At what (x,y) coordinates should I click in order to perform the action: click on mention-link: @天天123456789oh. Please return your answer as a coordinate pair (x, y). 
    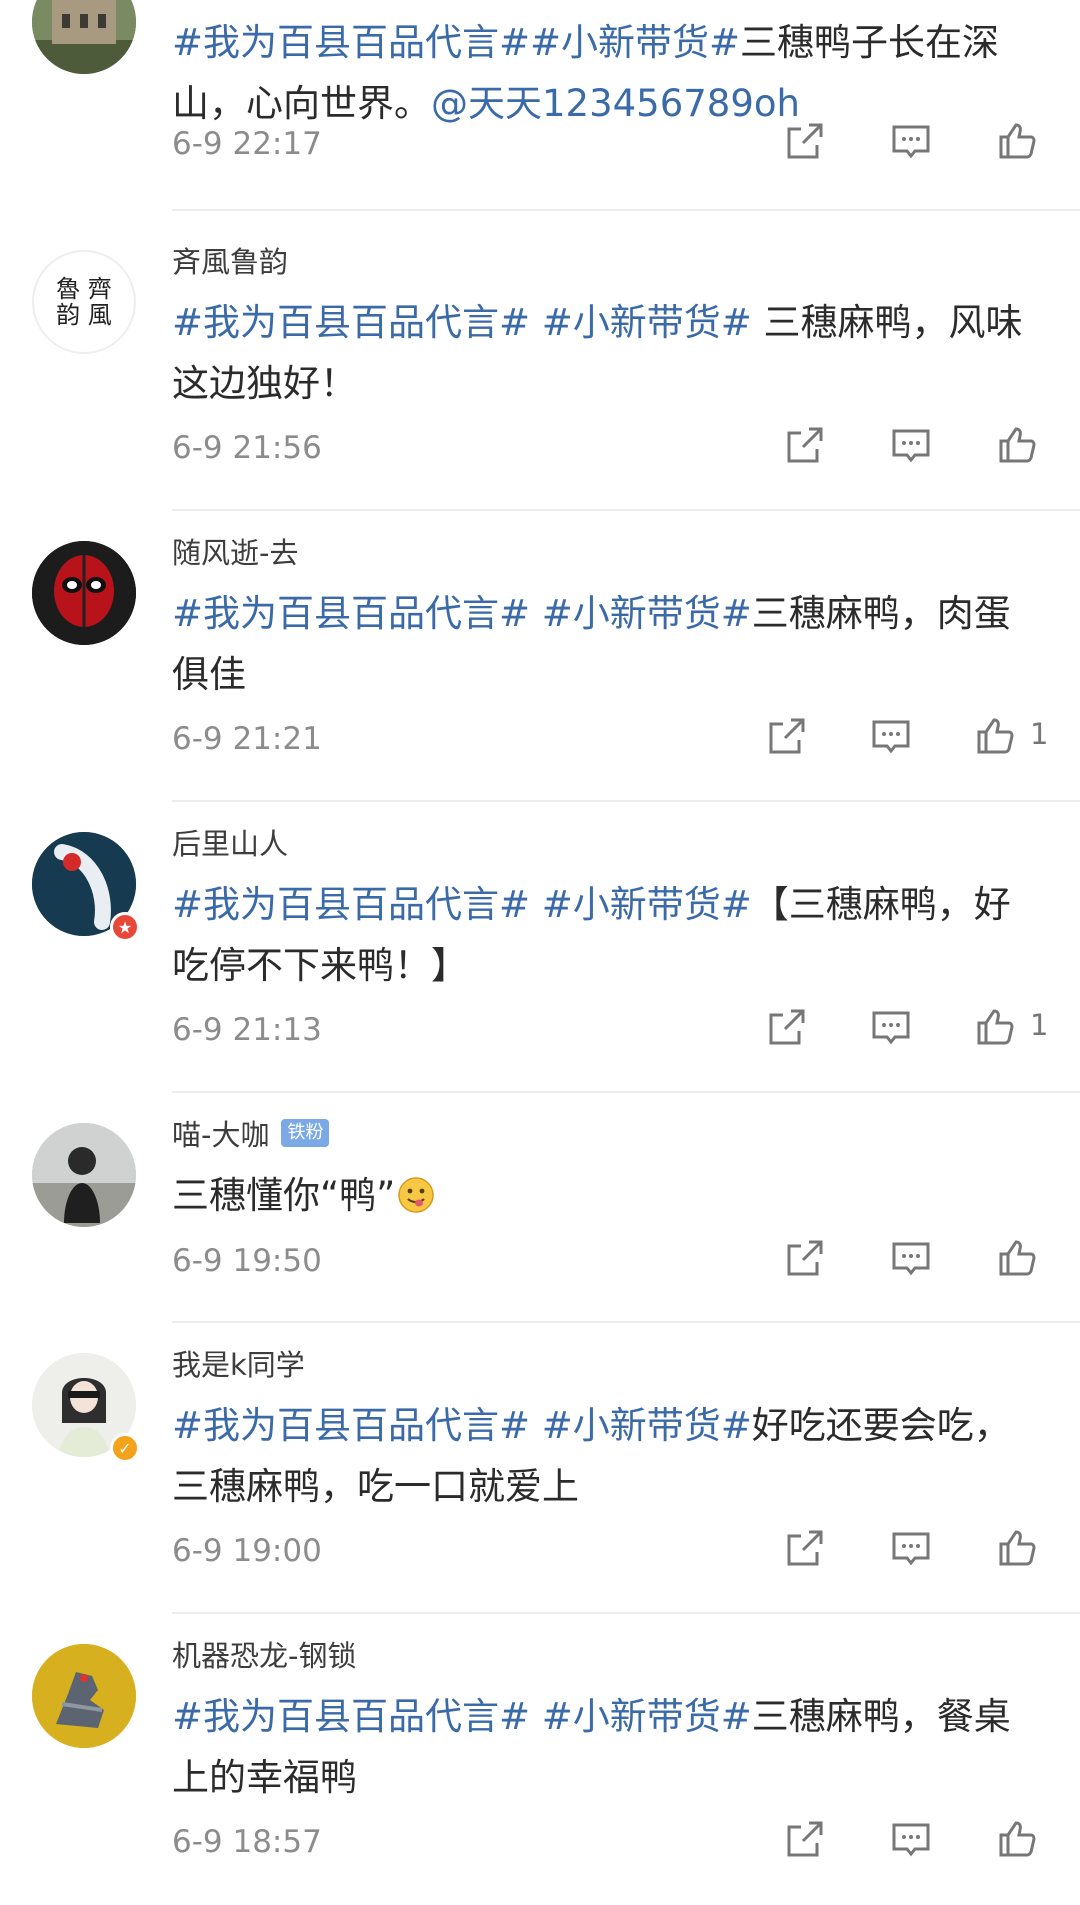
    Looking at the image, I should click on (615, 103).